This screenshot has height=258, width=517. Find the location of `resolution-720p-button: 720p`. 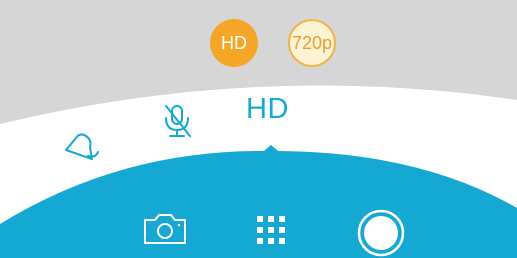

resolution-720p-button: 720p is located at coordinates (312, 43).